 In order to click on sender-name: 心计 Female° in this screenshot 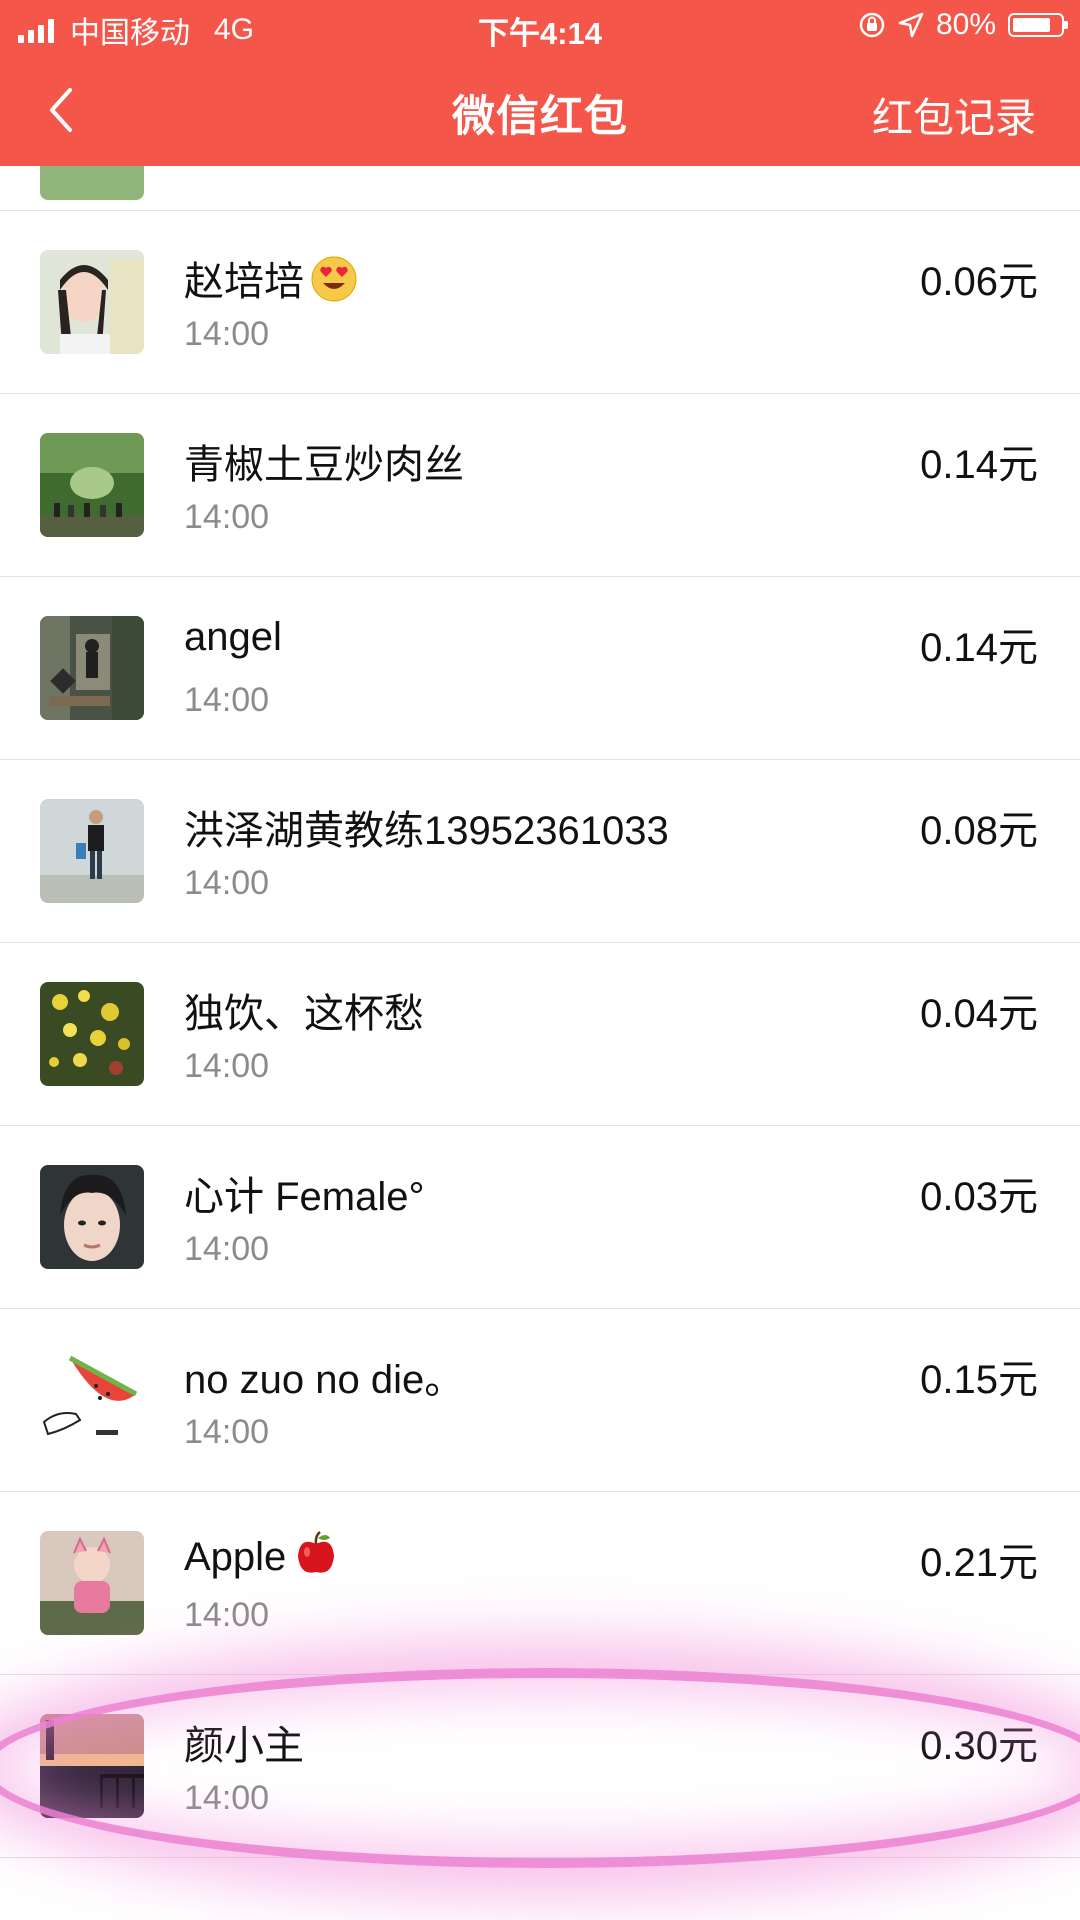, I will do `click(304, 1197)`.